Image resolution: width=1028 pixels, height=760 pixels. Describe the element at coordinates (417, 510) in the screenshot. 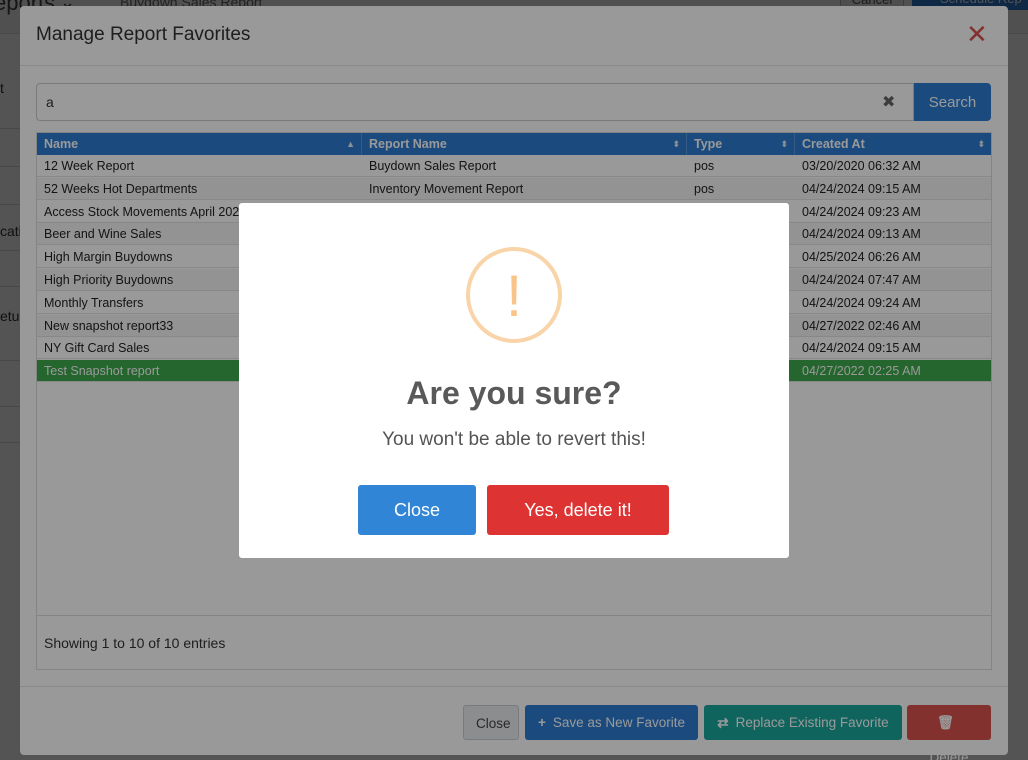

I see `alert-close-button: Close` at that location.